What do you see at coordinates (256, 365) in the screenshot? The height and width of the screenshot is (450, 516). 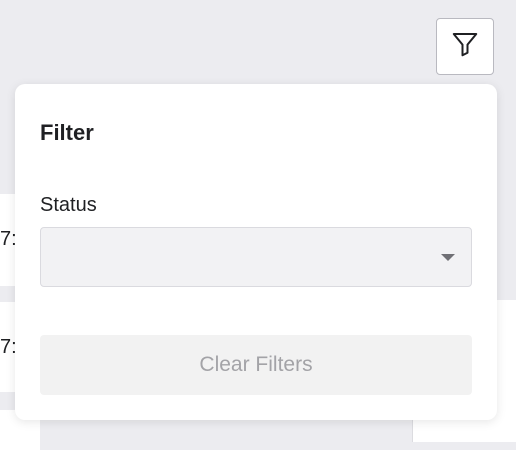 I see `clear-filters-button: Clear Filters` at bounding box center [256, 365].